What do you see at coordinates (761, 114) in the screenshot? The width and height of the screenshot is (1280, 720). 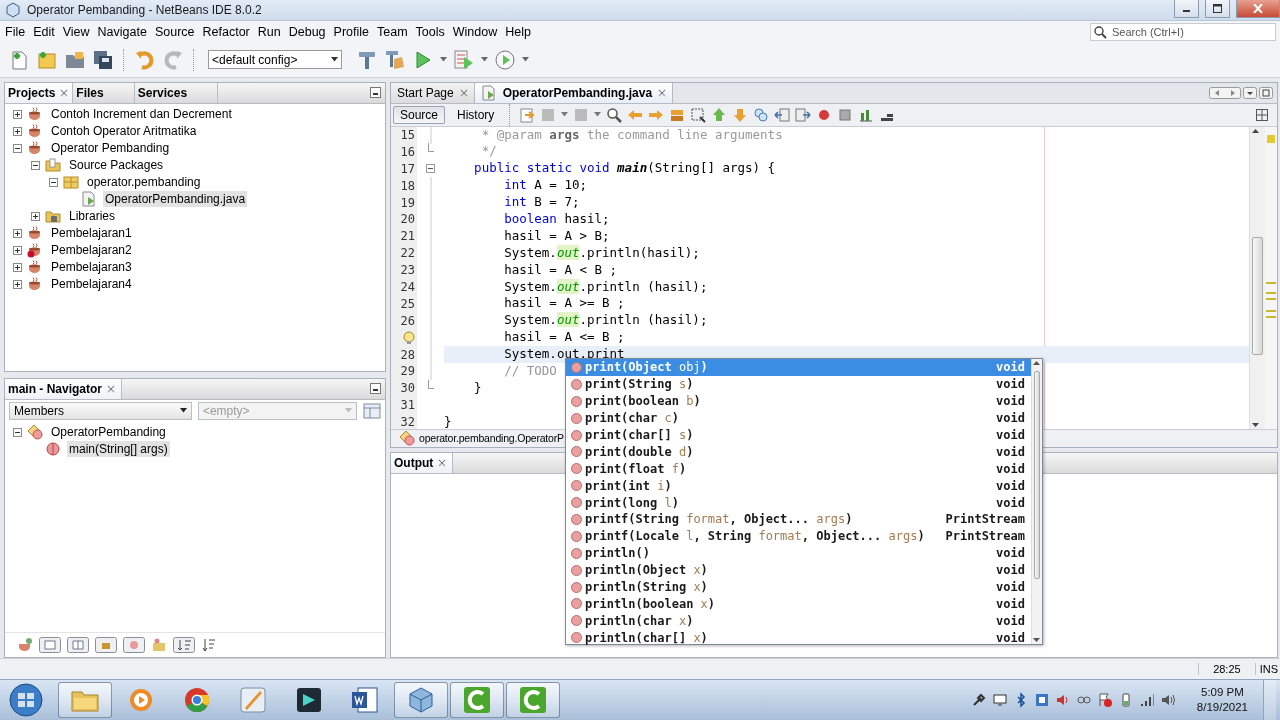 I see `tag-icon` at bounding box center [761, 114].